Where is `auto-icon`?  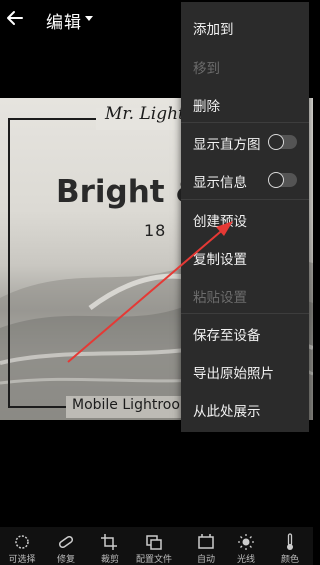
auto-icon is located at coordinates (206, 541).